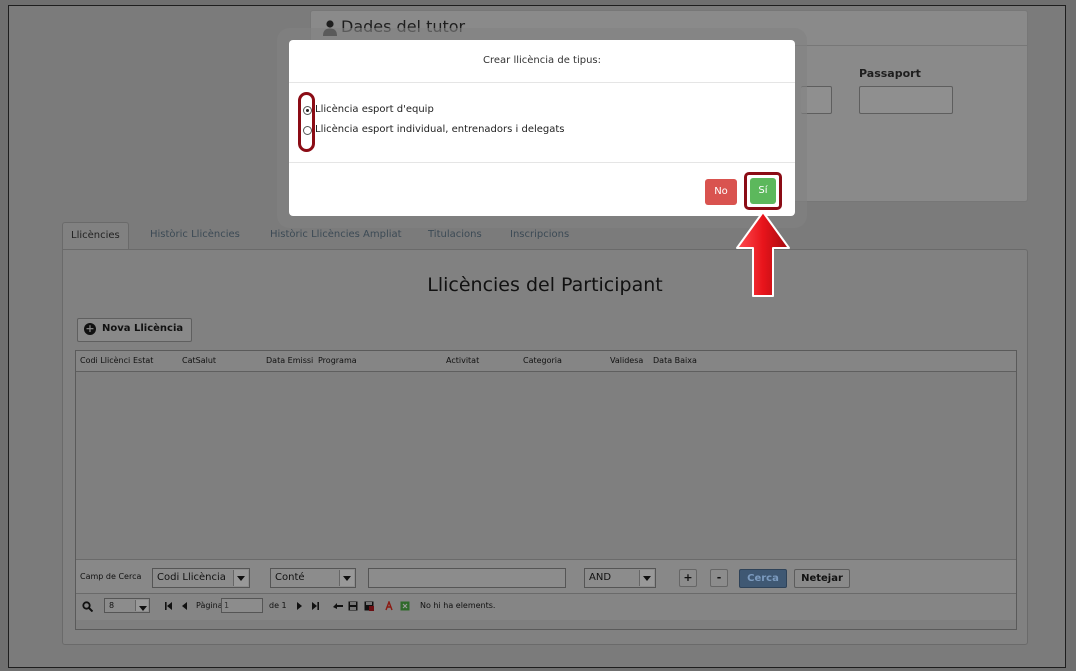 Image resolution: width=1076 pixels, height=671 pixels. What do you see at coordinates (209, 605) in the screenshot?
I see `page-label: Pàgina` at bounding box center [209, 605].